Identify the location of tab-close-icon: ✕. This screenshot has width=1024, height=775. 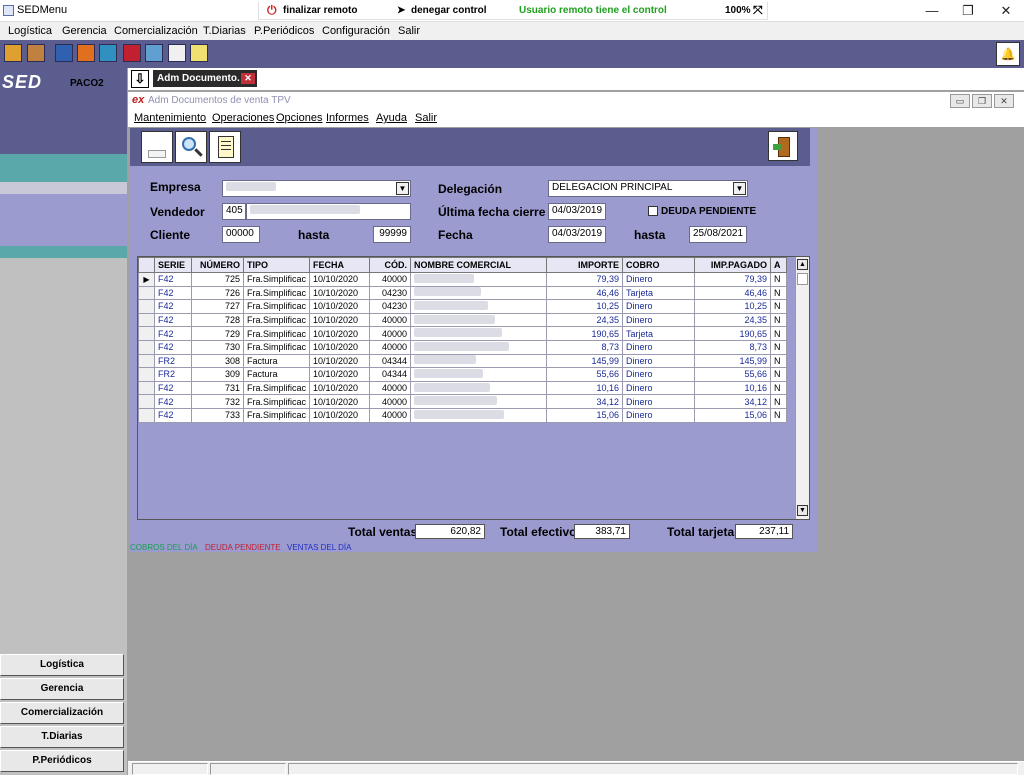
(248, 78).